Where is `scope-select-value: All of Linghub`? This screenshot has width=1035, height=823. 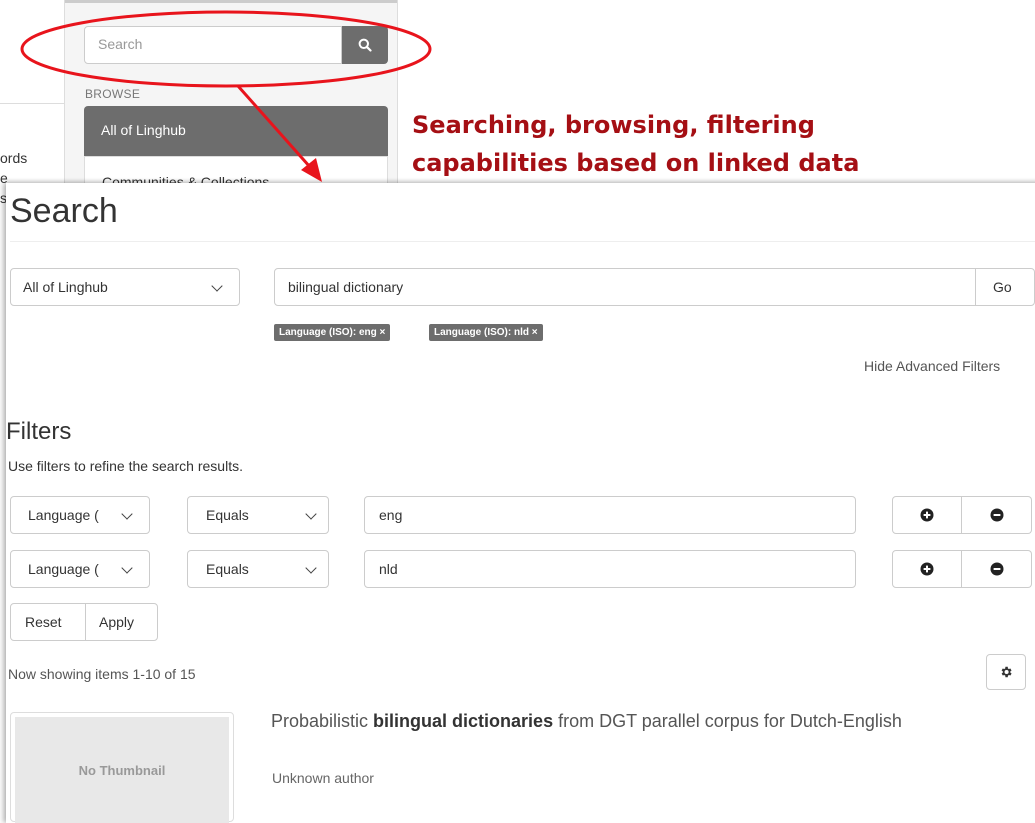 scope-select-value: All of Linghub is located at coordinates (65, 287).